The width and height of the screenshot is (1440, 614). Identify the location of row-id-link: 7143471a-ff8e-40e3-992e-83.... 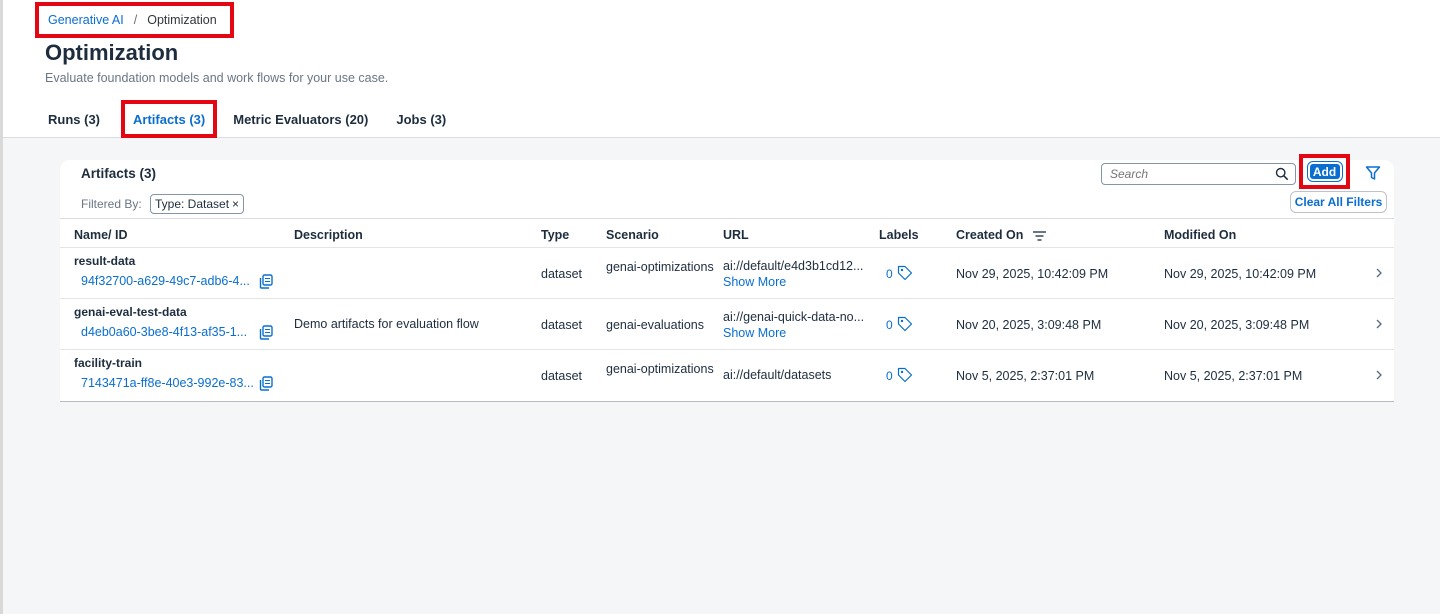
(168, 383).